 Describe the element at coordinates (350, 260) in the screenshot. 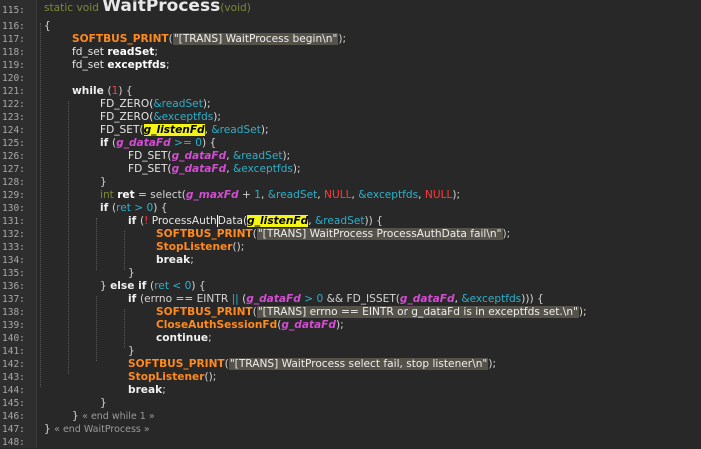

I see `code-line: 134: break;` at that location.